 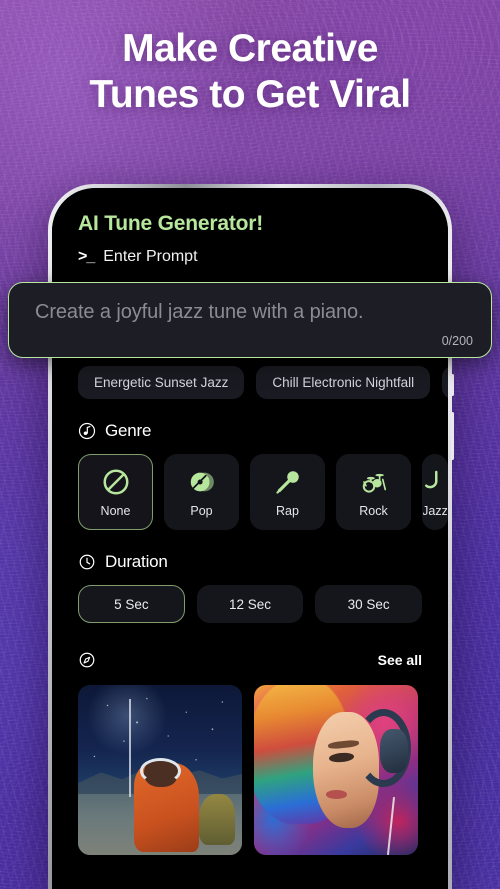 What do you see at coordinates (136, 561) in the screenshot?
I see `duration-section-title: Duration` at bounding box center [136, 561].